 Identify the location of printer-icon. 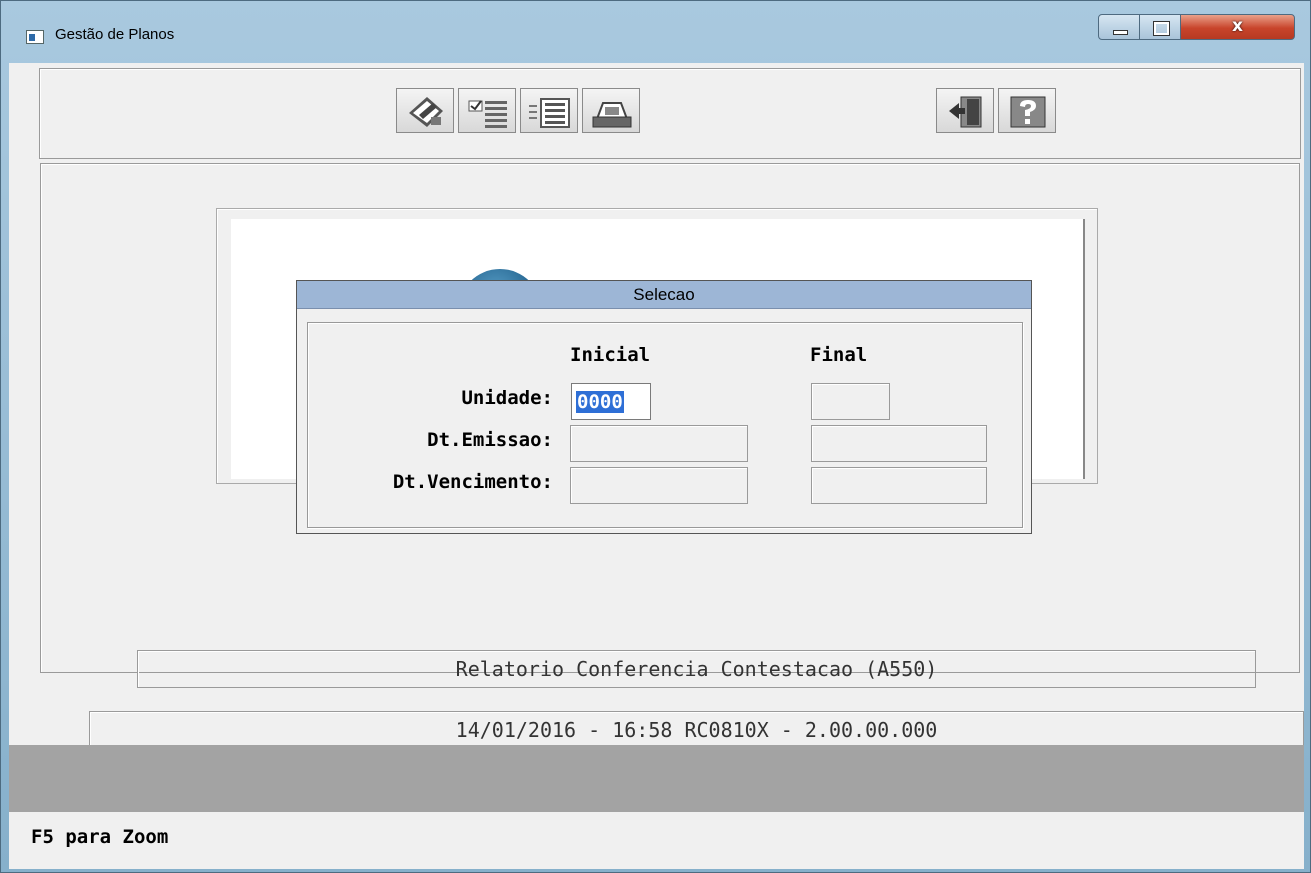
(612, 115).